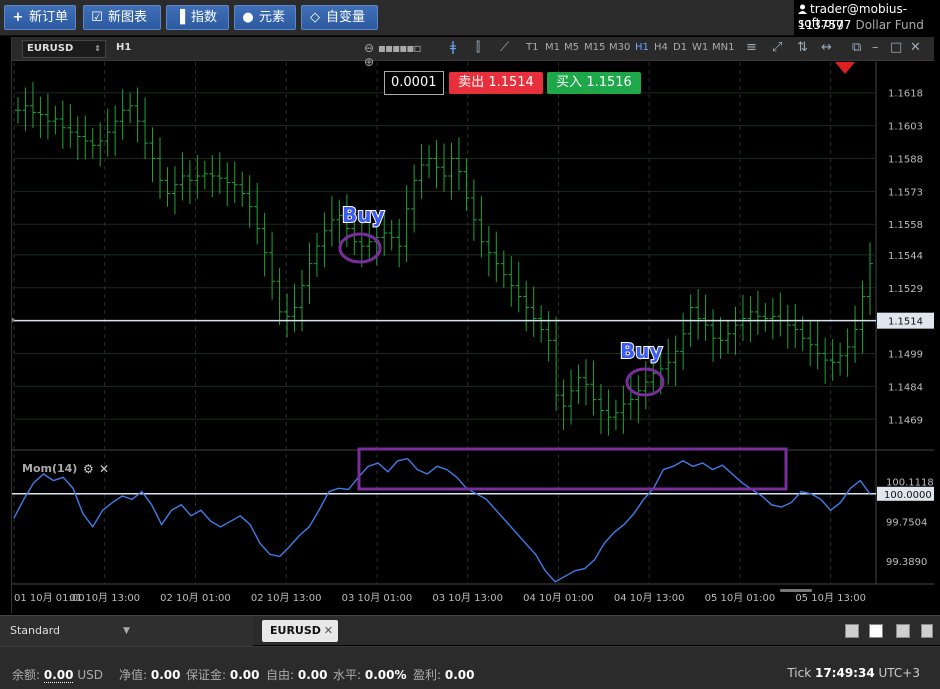 The width and height of the screenshot is (940, 689). Describe the element at coordinates (852, 631) in the screenshot. I see `layout-single-icon` at that location.